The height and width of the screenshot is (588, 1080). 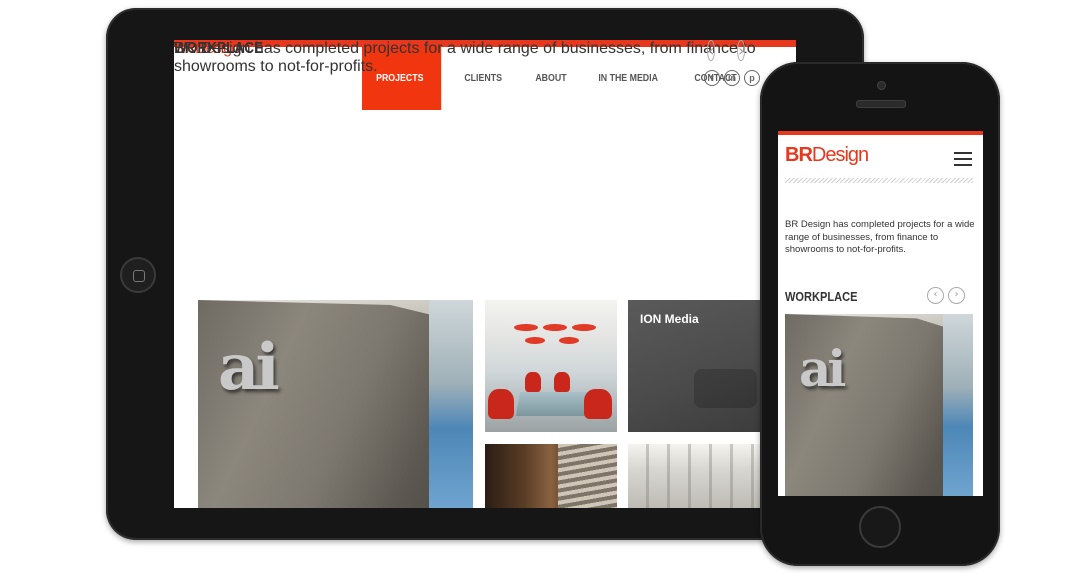 What do you see at coordinates (956, 295) in the screenshot?
I see `next-arrow-icon: ›` at bounding box center [956, 295].